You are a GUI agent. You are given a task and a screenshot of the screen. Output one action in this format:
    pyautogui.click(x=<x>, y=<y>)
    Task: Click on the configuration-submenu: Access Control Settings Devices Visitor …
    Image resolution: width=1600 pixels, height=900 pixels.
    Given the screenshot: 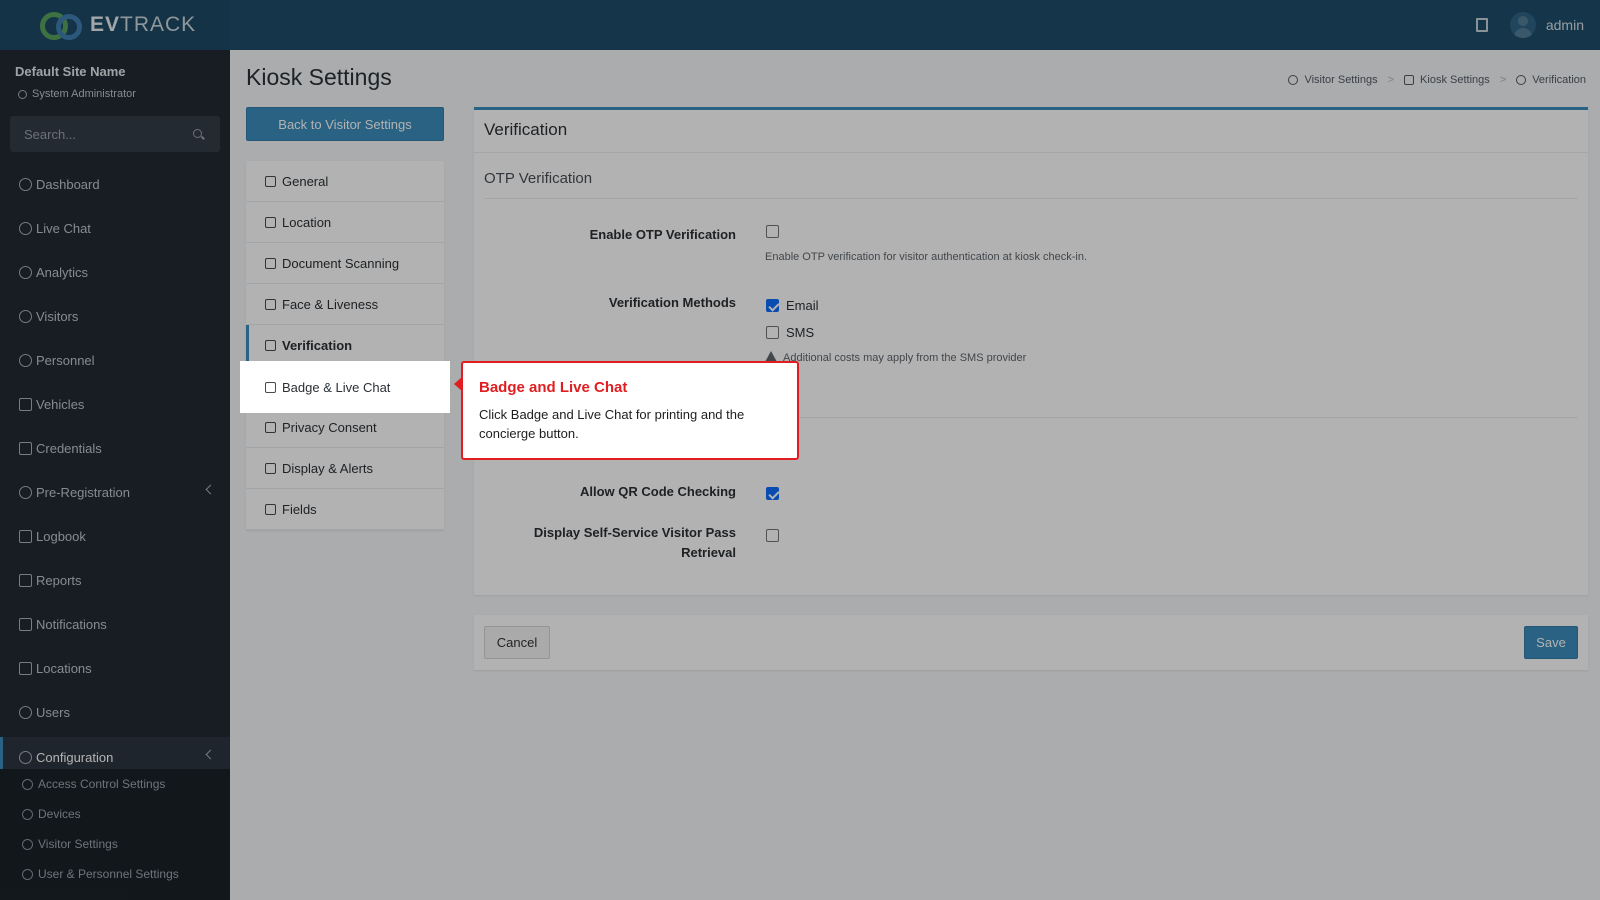 What is the action you would take?
    pyautogui.click(x=115, y=834)
    